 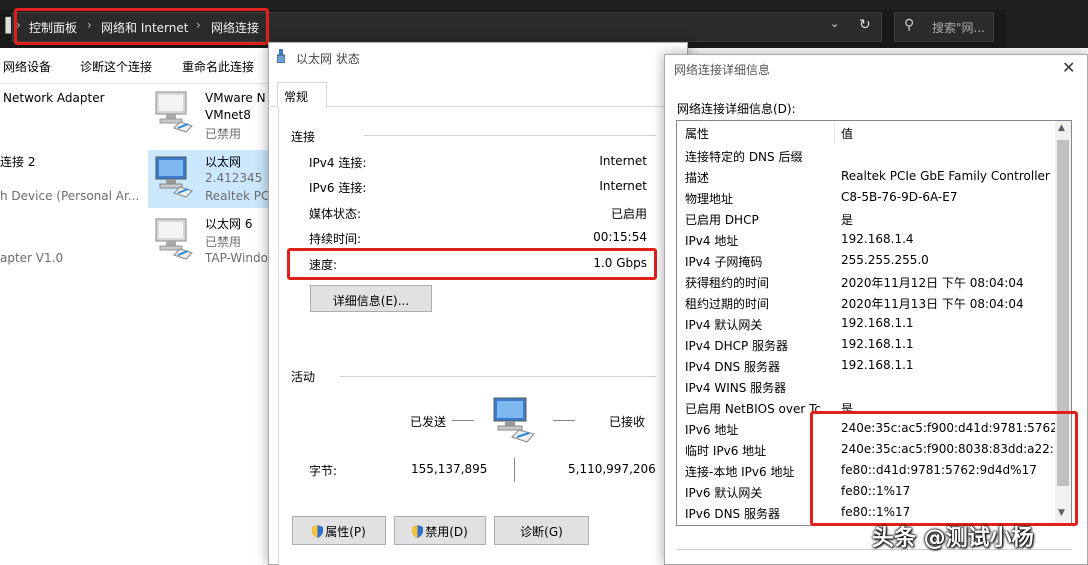 I want to click on connection-group-label: 连接, so click(x=303, y=137).